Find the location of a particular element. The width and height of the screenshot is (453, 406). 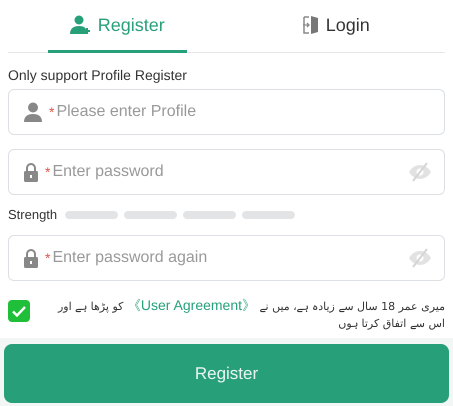

tab: Login is located at coordinates (335, 26).